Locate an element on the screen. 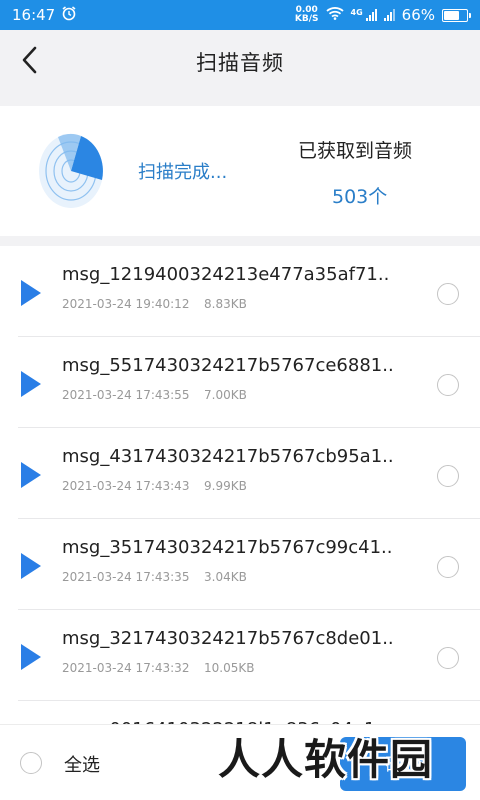  list-item: msg_0016410322218l1e836c04e1 is located at coordinates (240, 712).